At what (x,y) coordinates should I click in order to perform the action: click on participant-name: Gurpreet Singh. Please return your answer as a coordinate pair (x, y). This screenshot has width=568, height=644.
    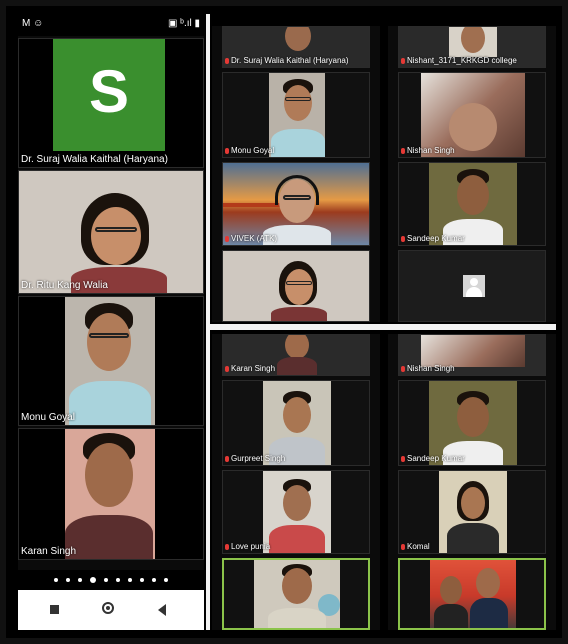
    Looking at the image, I should click on (255, 458).